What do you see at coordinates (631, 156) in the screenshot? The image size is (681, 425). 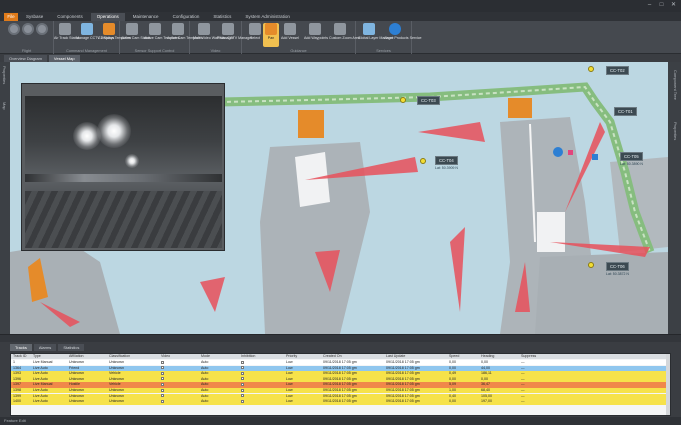 I see `poi-label-ct05: CC-T05` at bounding box center [631, 156].